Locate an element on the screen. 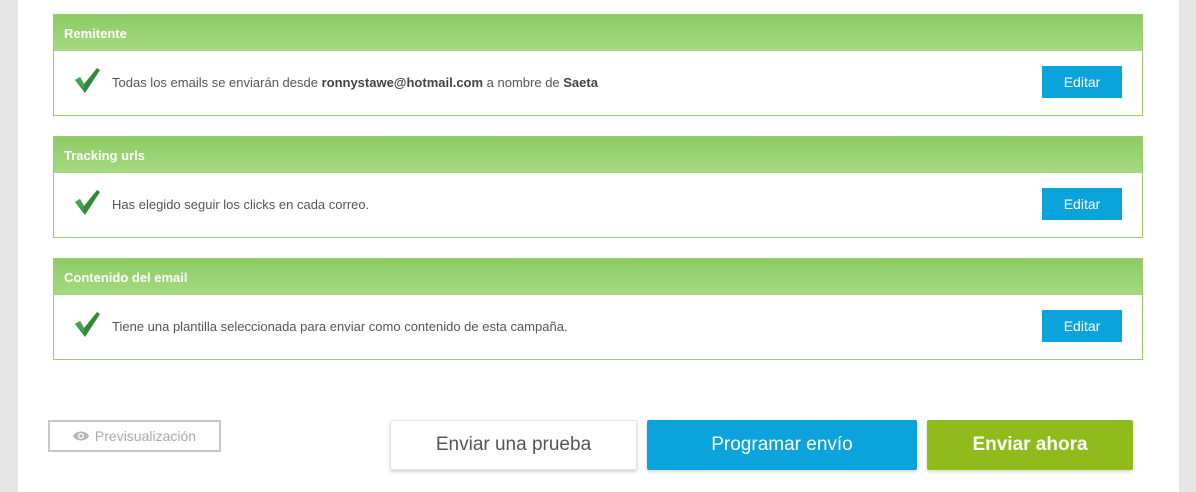  section-title: Remitente is located at coordinates (598, 33).